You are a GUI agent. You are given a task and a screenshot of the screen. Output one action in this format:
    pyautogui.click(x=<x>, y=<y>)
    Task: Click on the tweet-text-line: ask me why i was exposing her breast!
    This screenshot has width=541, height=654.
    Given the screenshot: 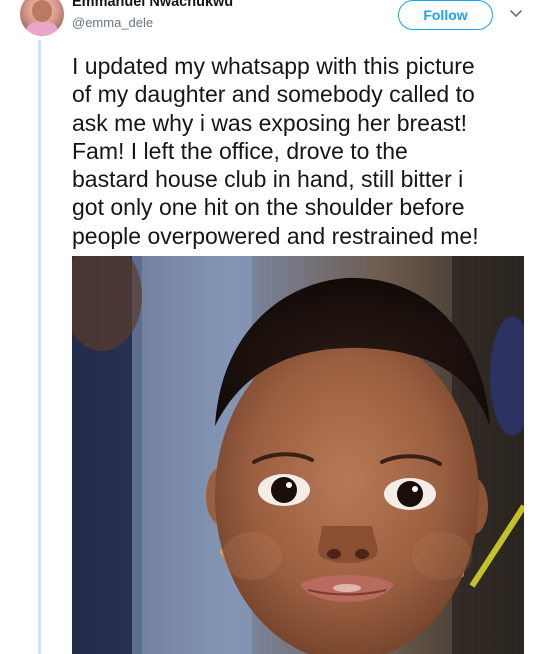 What is the action you would take?
    pyautogui.click(x=270, y=122)
    